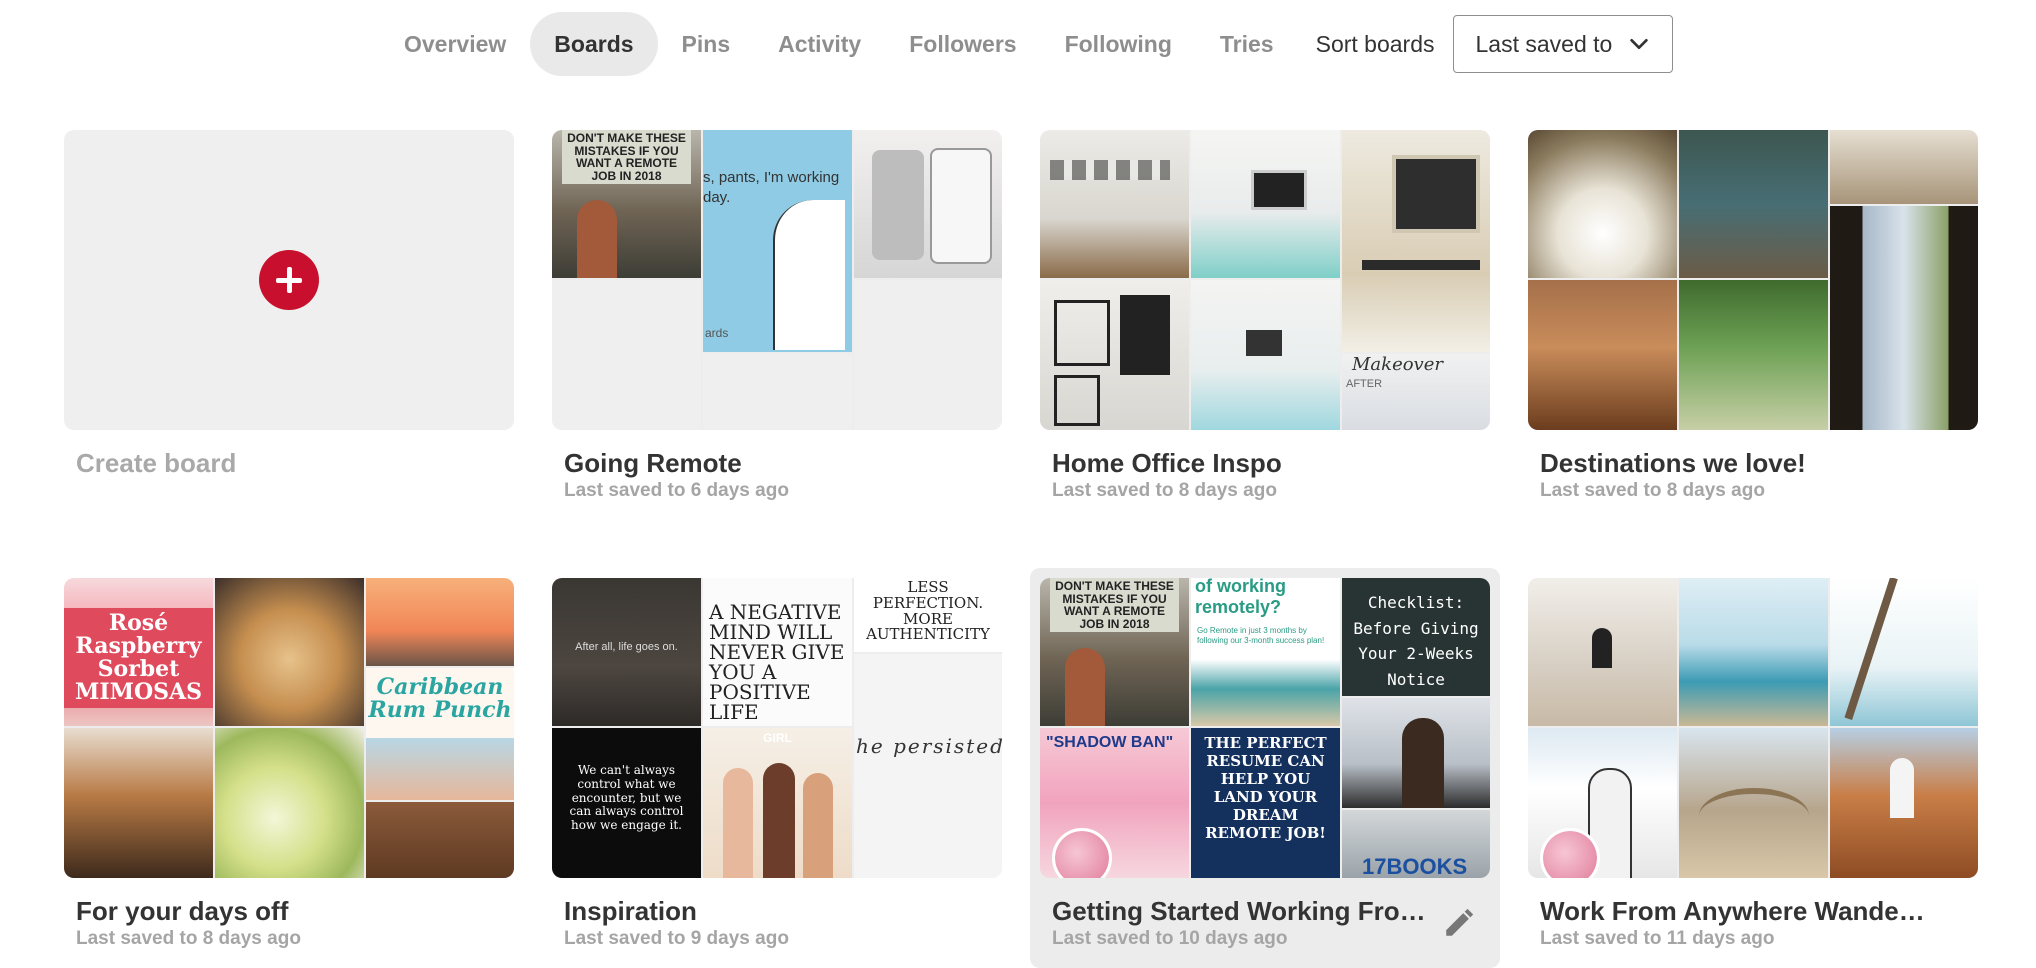 The height and width of the screenshot is (968, 2036). I want to click on tab-following: Following, so click(1118, 44).